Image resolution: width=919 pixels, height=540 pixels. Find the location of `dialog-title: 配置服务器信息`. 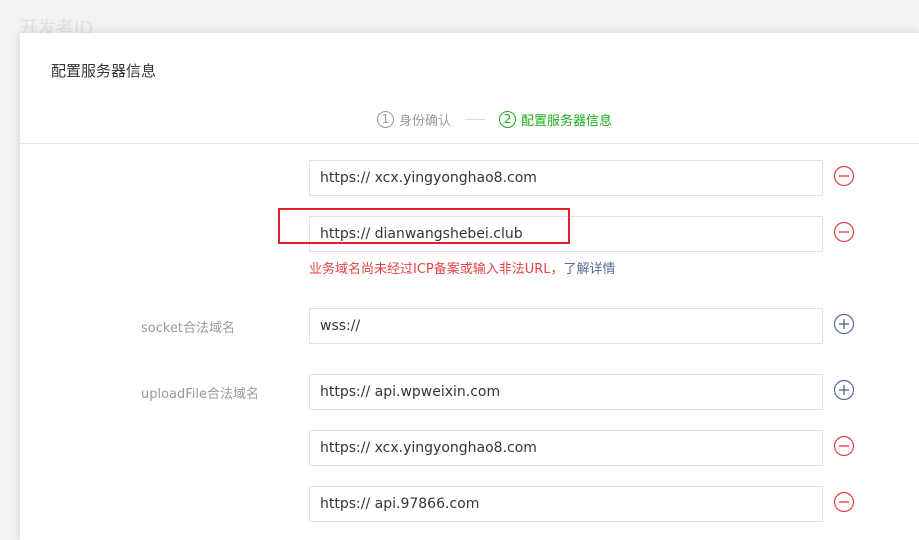

dialog-title: 配置服务器信息 is located at coordinates (104, 71).